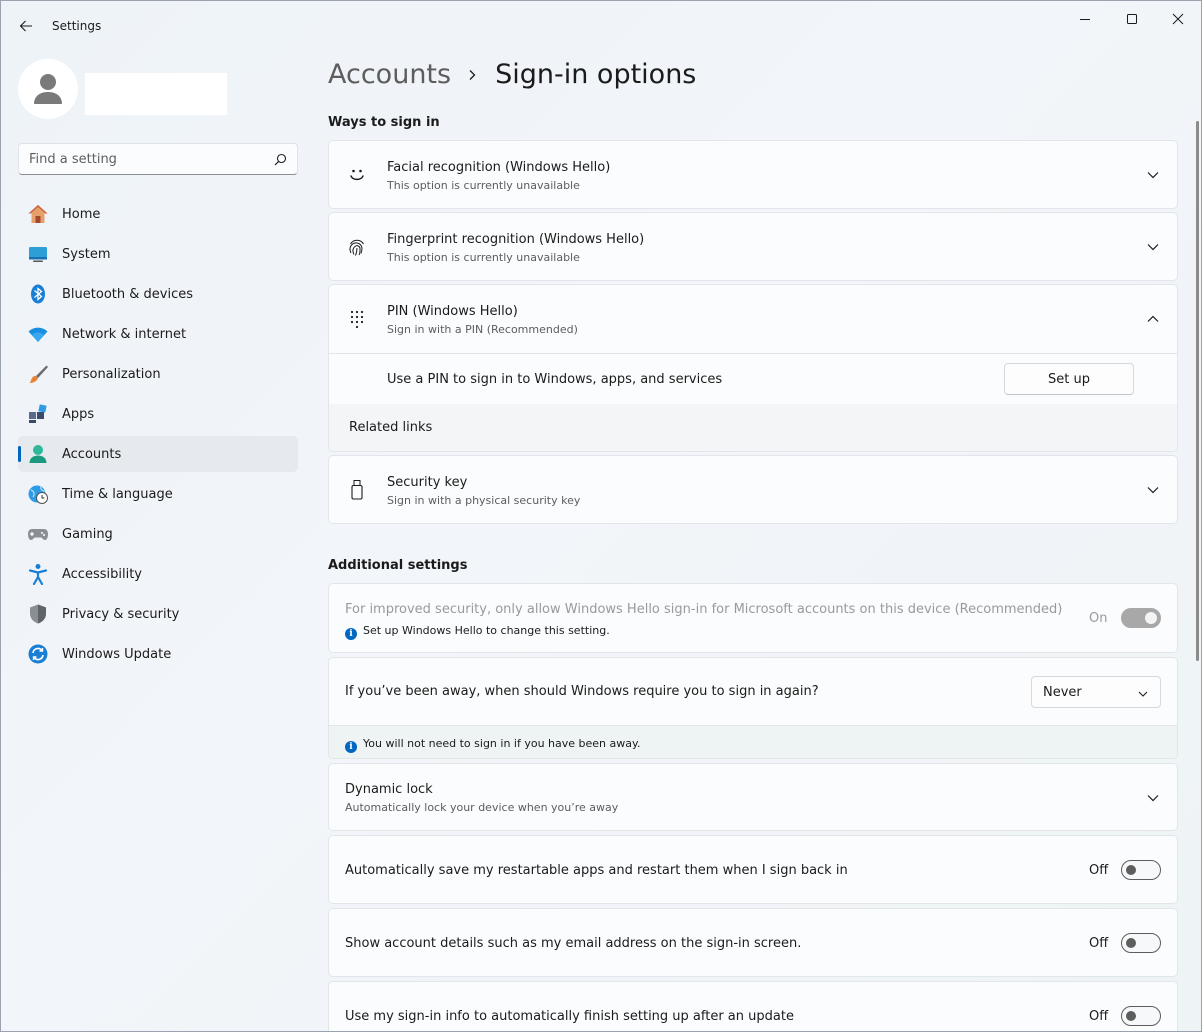 Image resolution: width=1202 pixels, height=1032 pixels. I want to click on accessibility-icon, so click(38, 574).